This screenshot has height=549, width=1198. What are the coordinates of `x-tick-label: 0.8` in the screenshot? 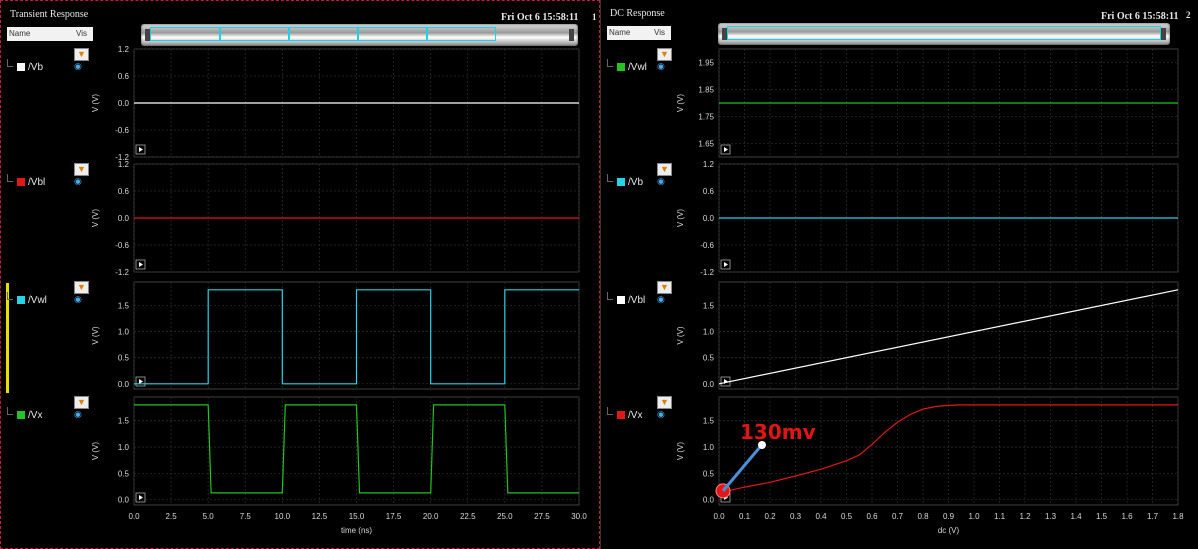 It's located at (923, 516).